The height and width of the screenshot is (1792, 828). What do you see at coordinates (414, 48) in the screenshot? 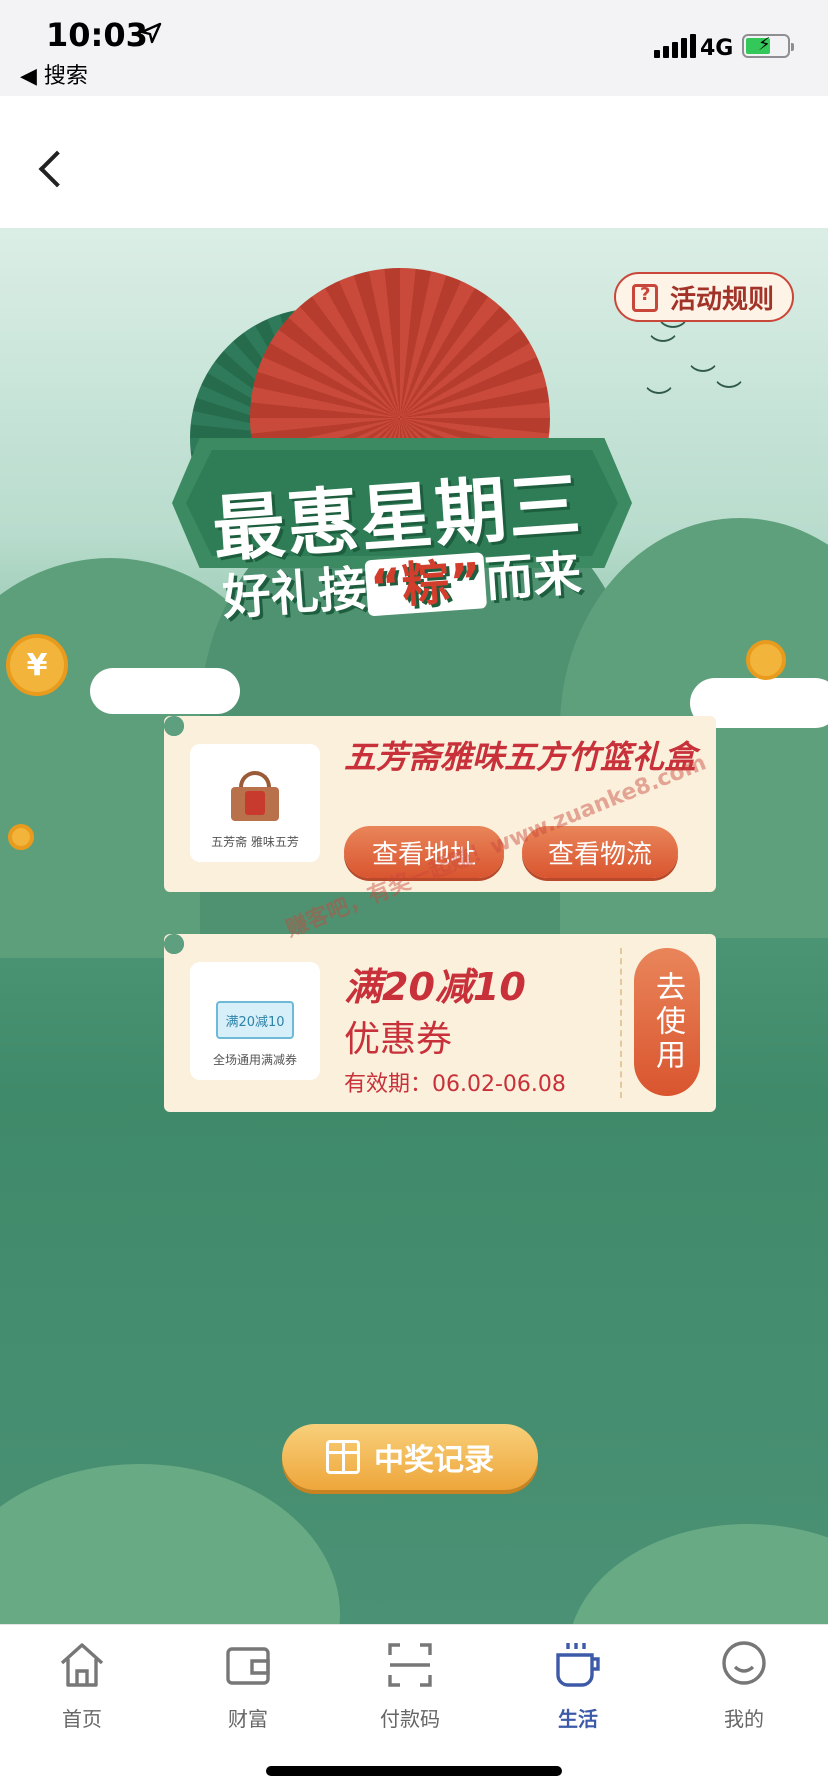
I see `status-bar: 10:03 ◀ 搜索 4G ⚡` at bounding box center [414, 48].